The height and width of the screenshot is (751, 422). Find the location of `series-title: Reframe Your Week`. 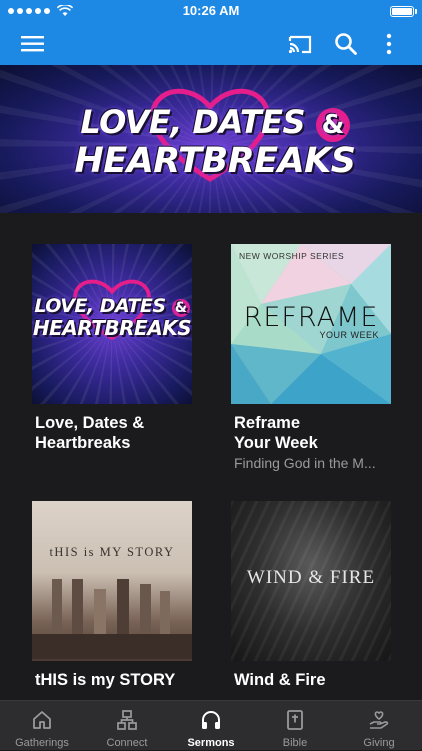

series-title: Reframe Your Week is located at coordinates (276, 433).